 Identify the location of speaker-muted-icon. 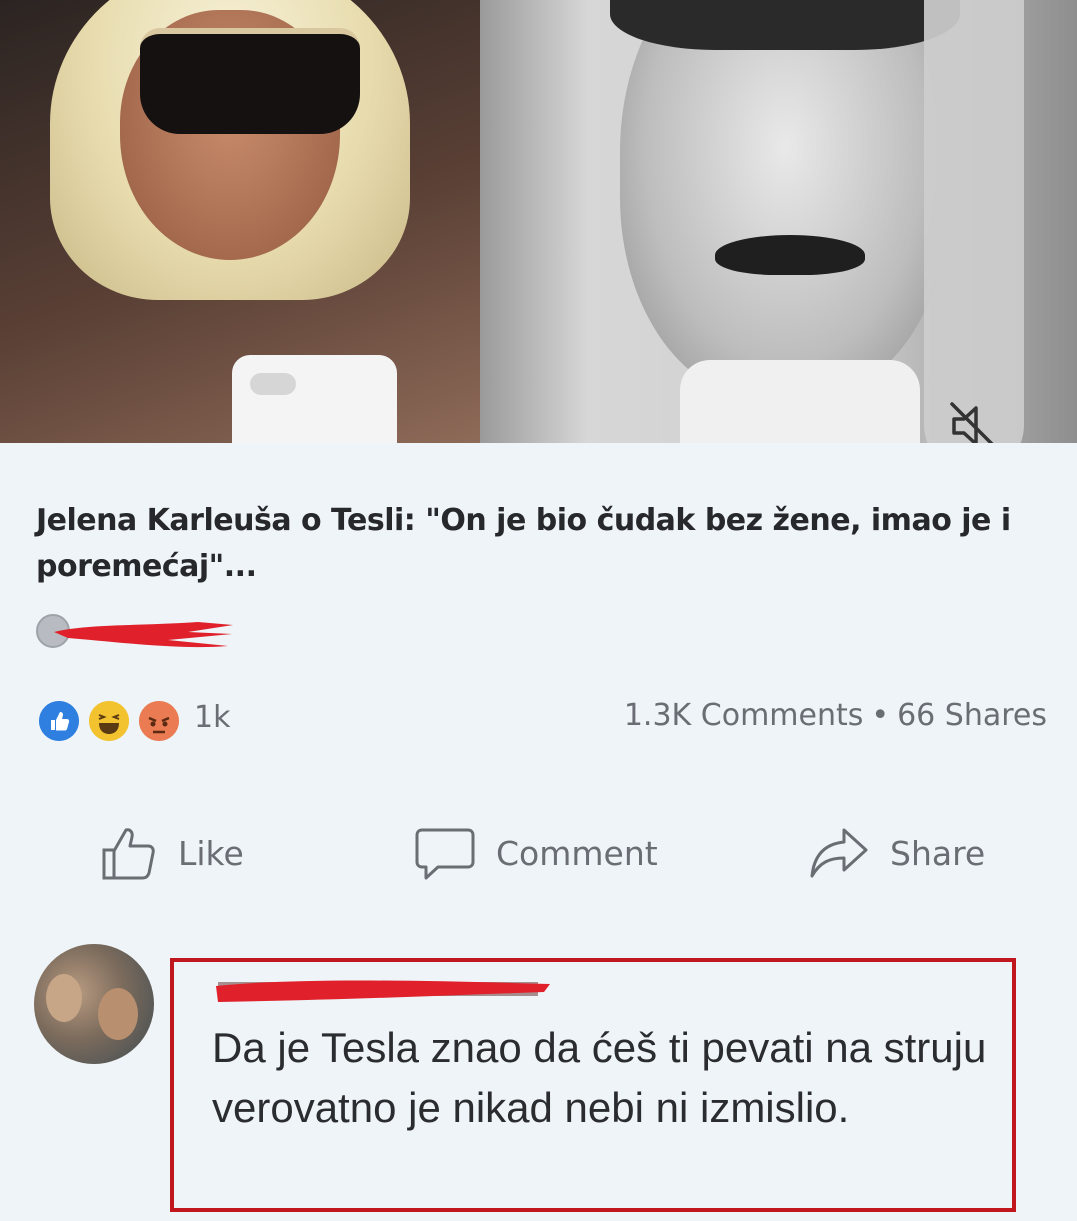
(974, 420).